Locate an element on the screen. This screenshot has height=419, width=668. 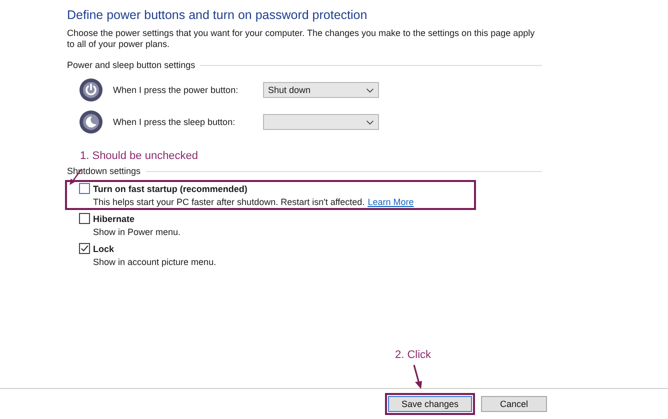
section-heading: Power and sleep button settings is located at coordinates (131, 65).